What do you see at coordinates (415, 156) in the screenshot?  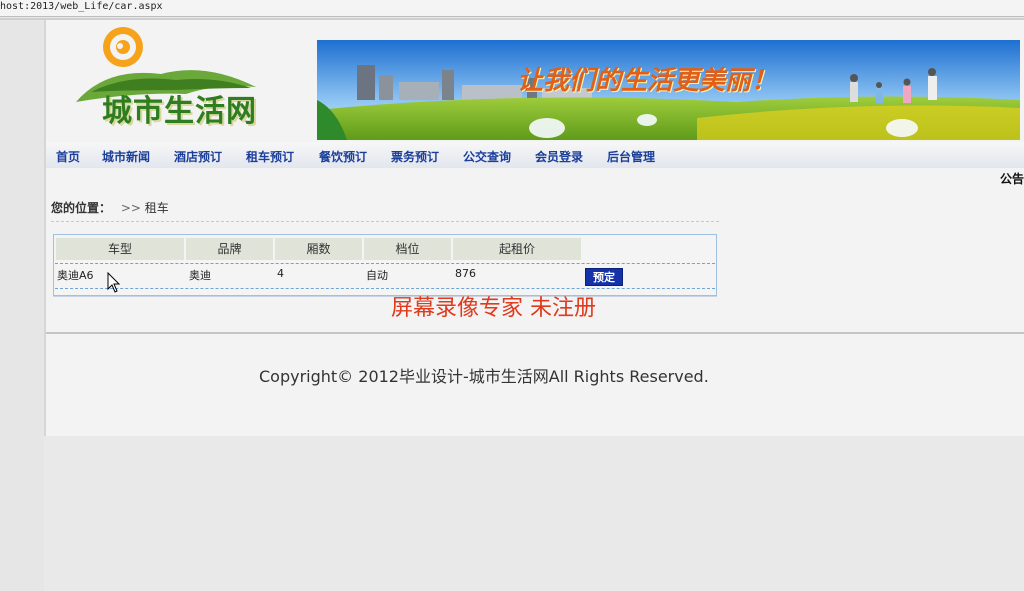 I see `nav-item-ticket-booking: 票务预订` at bounding box center [415, 156].